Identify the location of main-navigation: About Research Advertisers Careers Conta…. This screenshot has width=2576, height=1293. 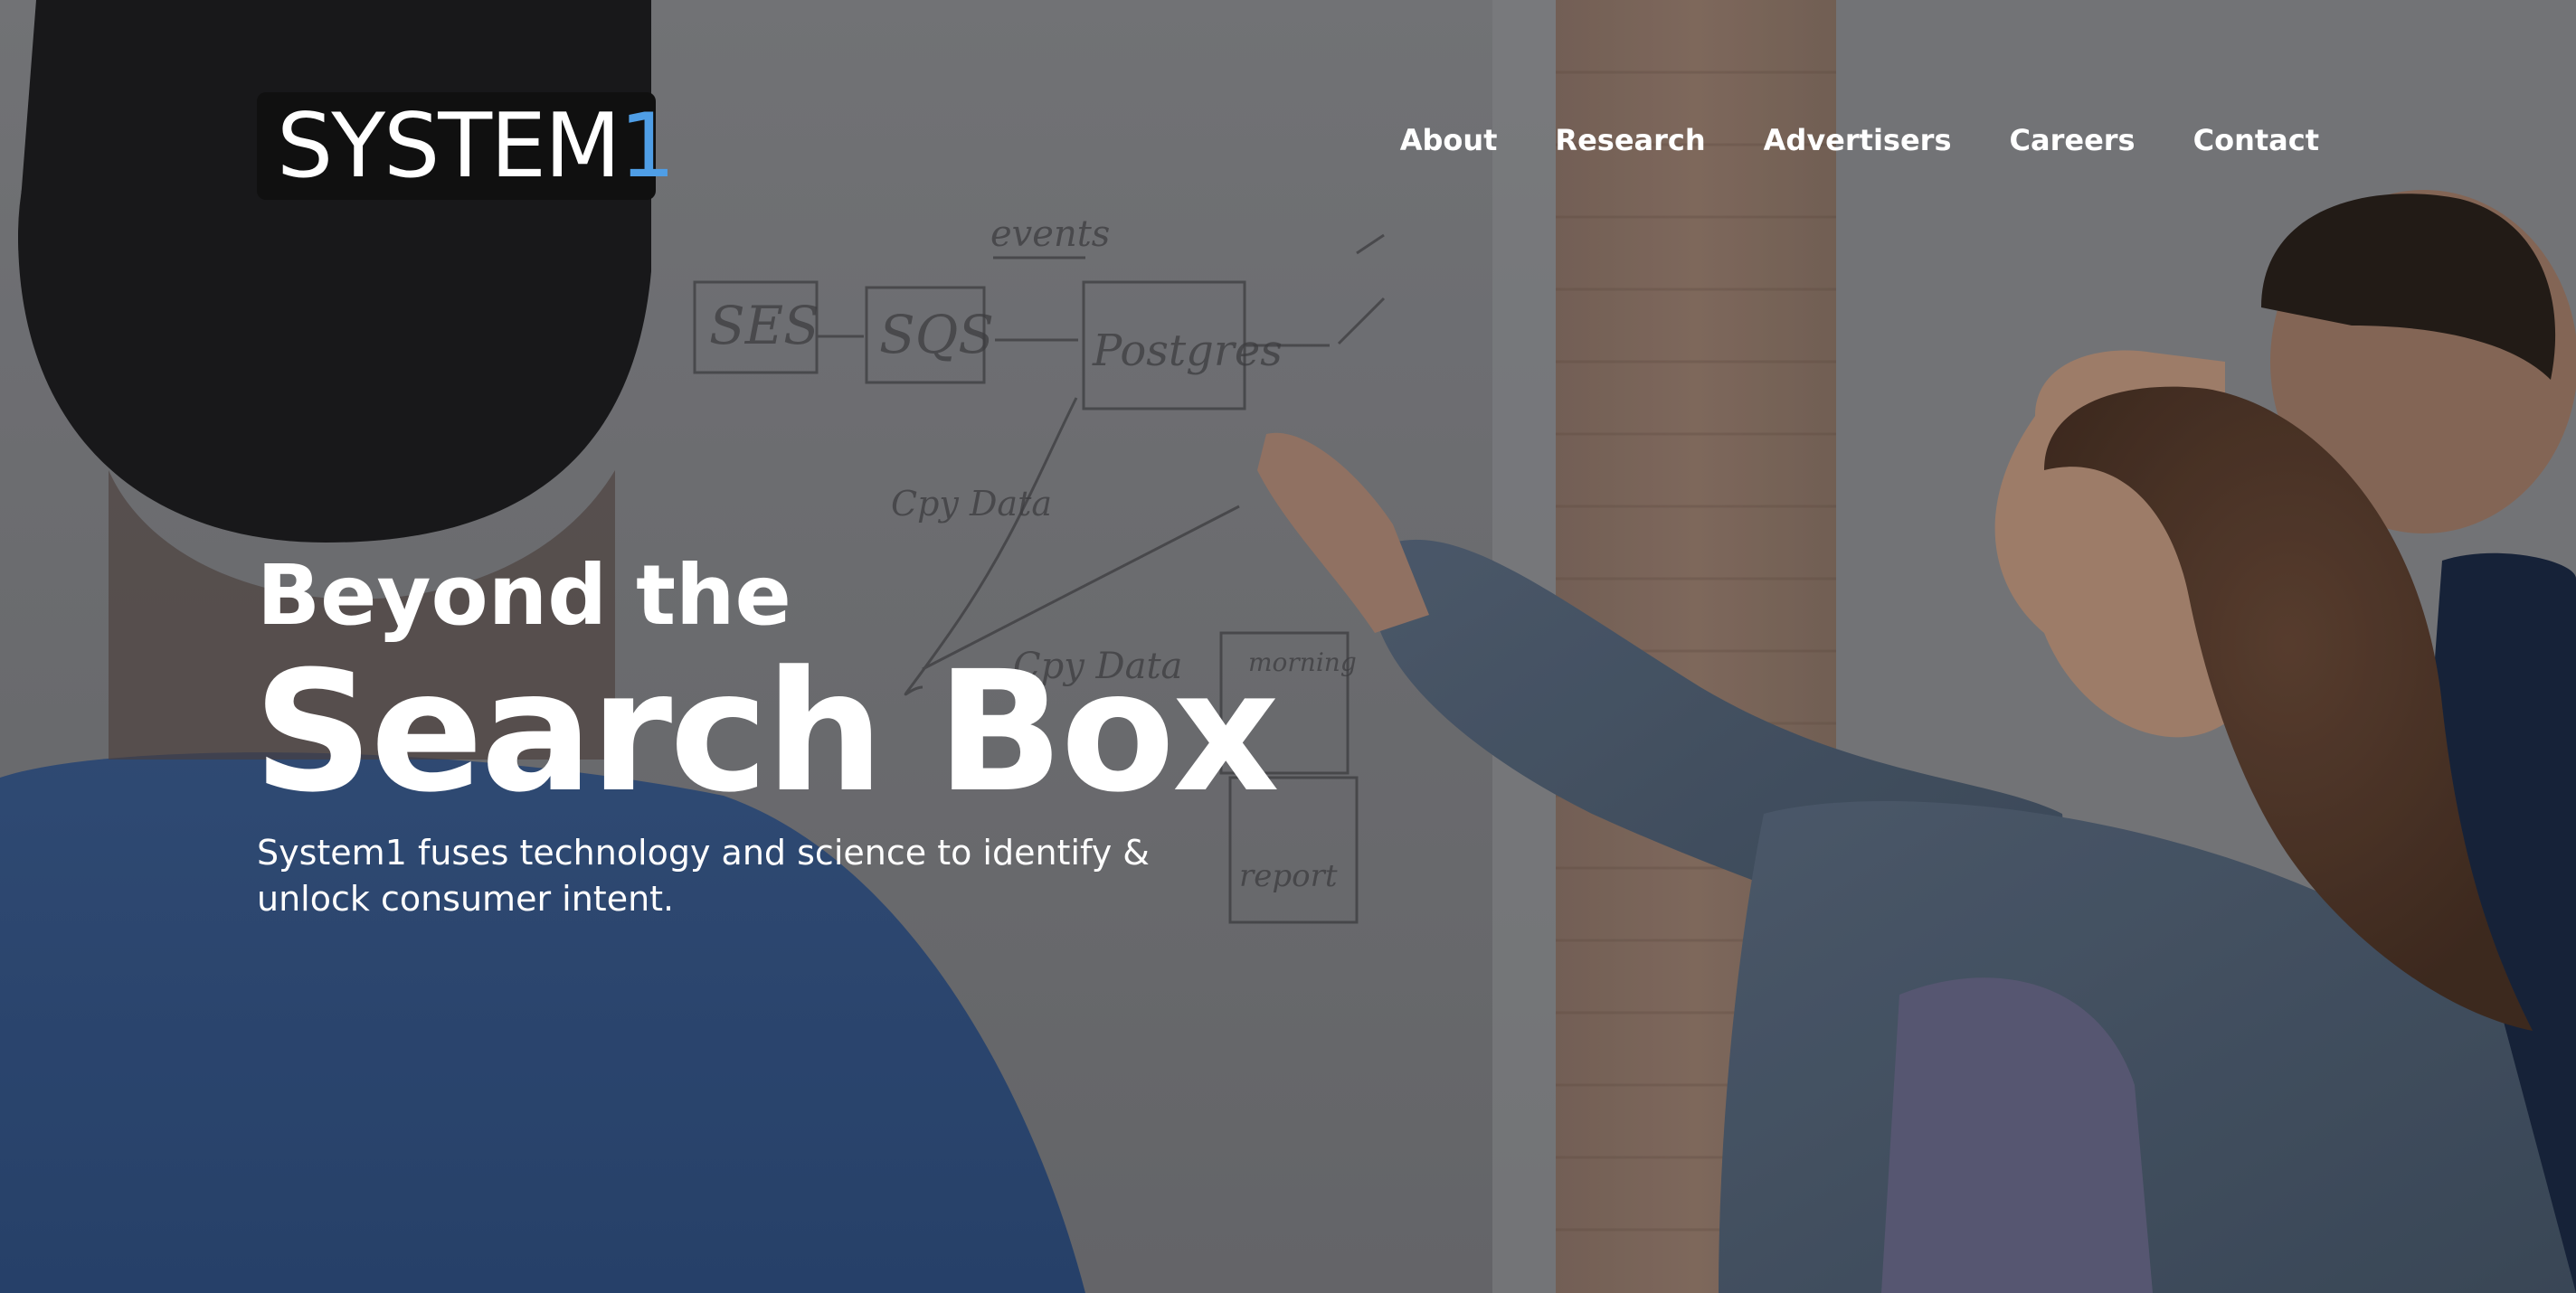
(1860, 140).